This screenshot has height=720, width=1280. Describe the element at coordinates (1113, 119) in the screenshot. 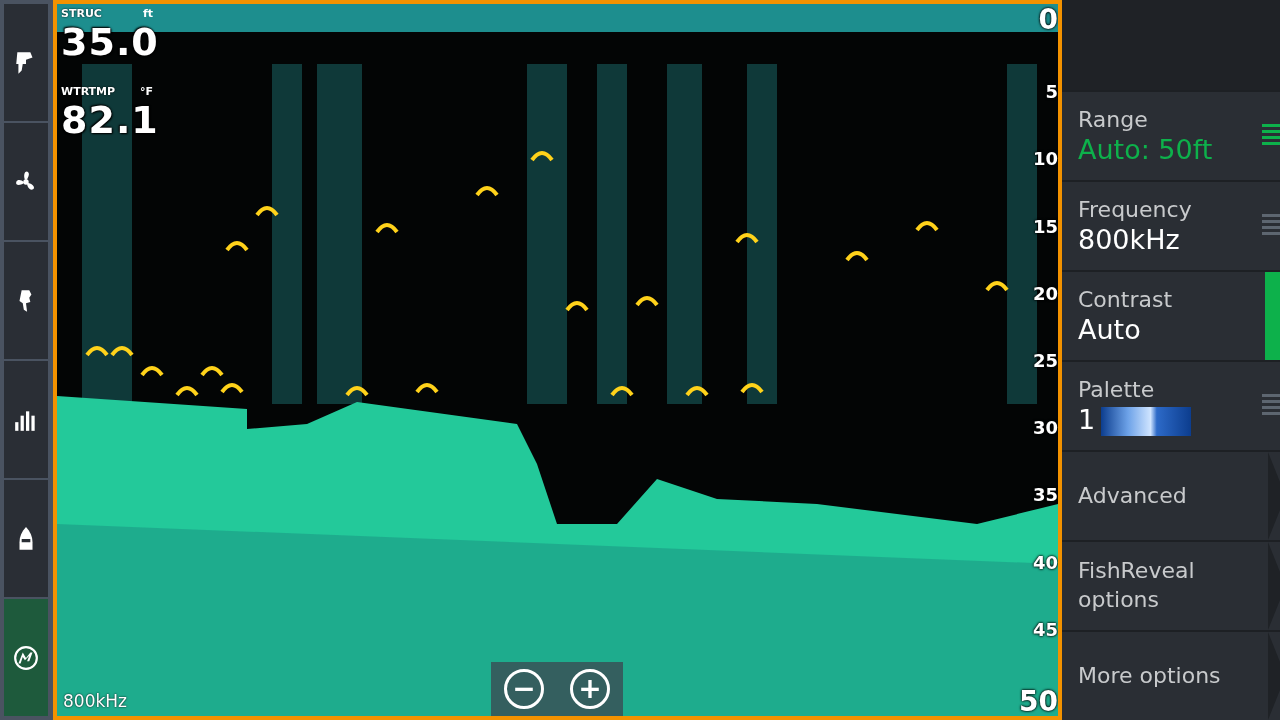

I see `setting-label: Range` at that location.